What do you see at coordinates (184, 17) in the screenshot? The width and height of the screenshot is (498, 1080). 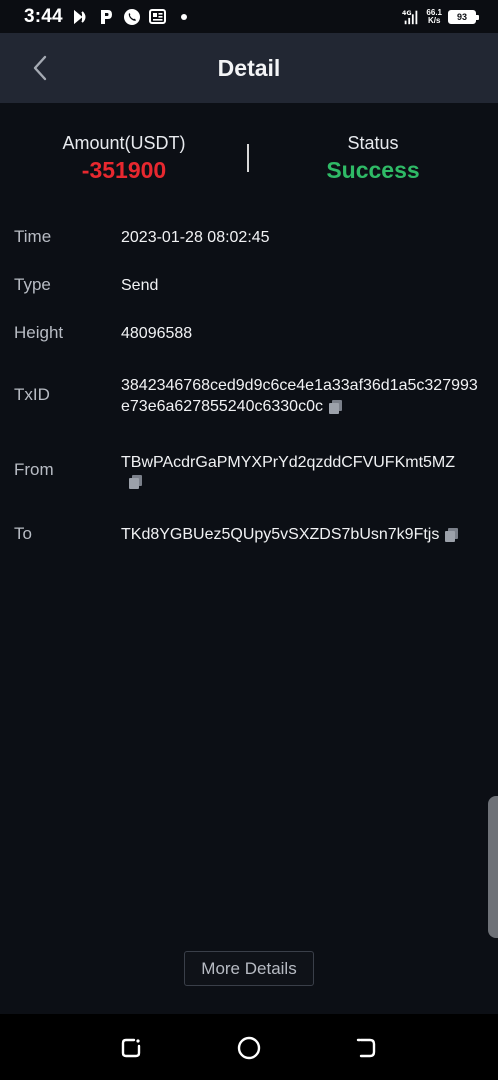 I see `dot-icon` at bounding box center [184, 17].